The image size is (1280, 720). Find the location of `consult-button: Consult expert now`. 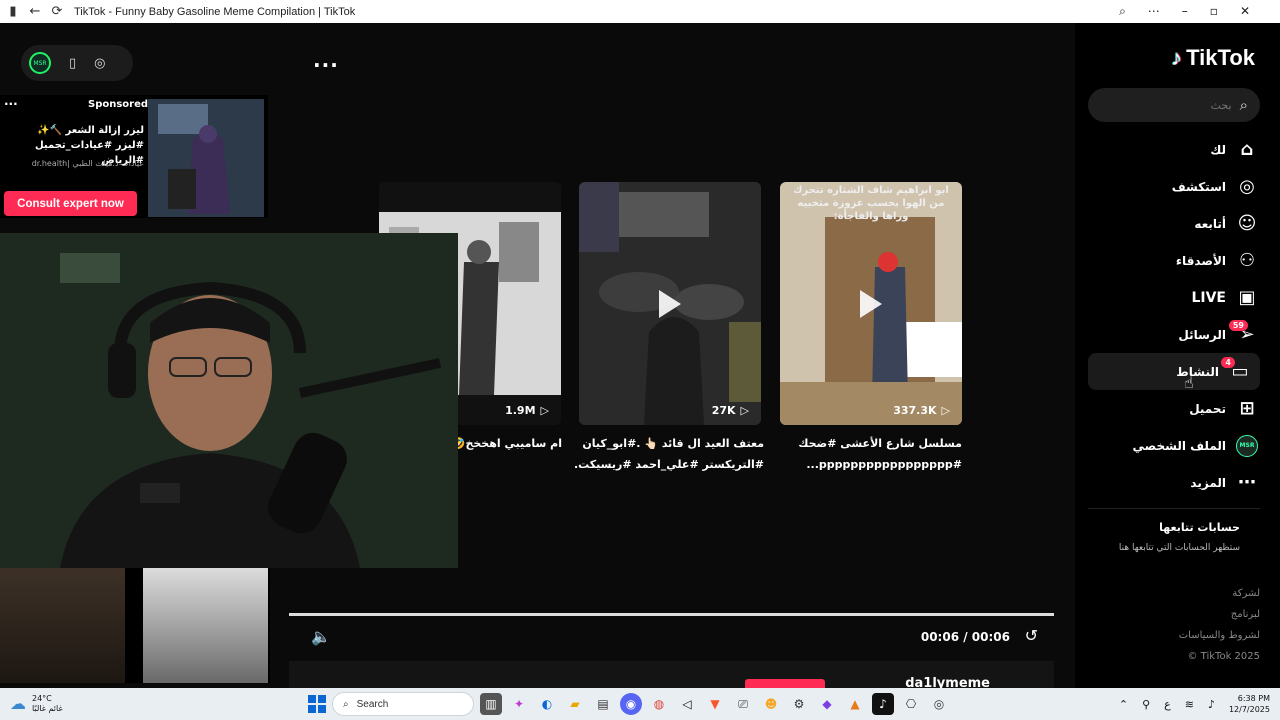

consult-button: Consult expert now is located at coordinates (70, 203).